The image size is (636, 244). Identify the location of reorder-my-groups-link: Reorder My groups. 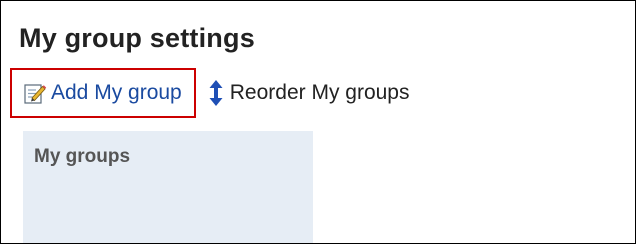
(309, 93).